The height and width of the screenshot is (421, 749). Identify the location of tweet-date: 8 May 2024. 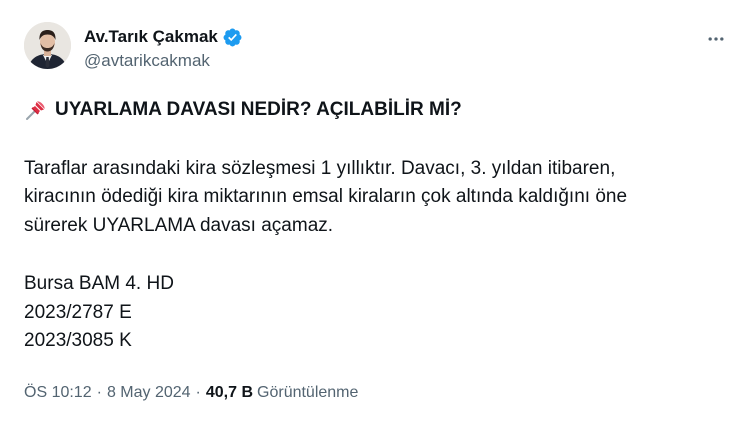
(149, 393).